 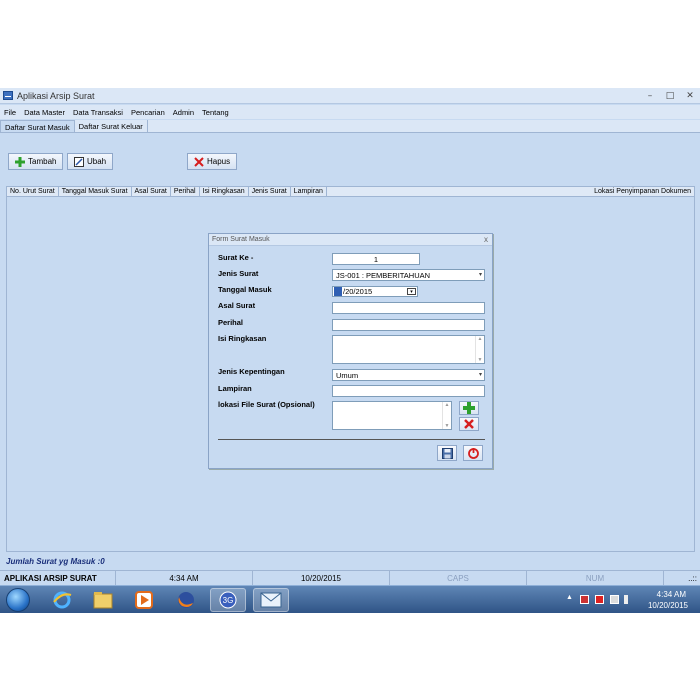 I want to click on jenis-surat-value: JS-001 : PEMBERITAHUAN, so click(x=383, y=275).